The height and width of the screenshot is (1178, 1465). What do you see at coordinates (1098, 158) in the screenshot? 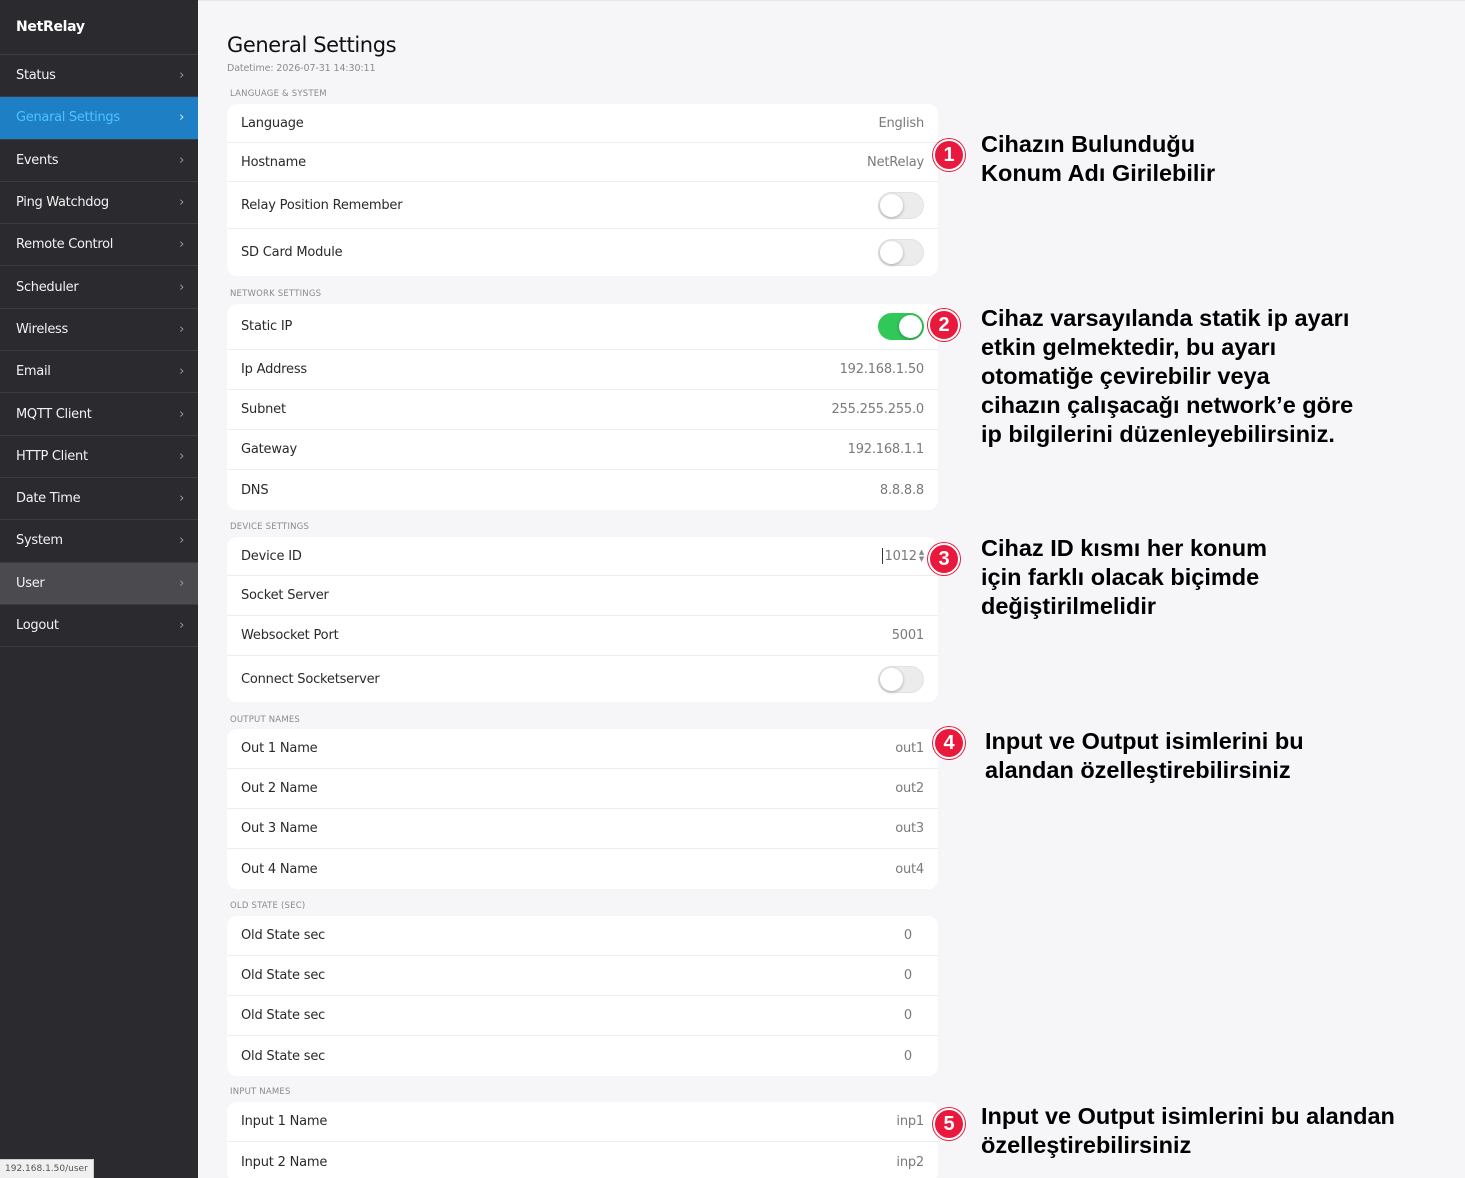
I see `annotation-note-1: Cihazın Bulunduğu Konum Adı Girilebilir` at bounding box center [1098, 158].